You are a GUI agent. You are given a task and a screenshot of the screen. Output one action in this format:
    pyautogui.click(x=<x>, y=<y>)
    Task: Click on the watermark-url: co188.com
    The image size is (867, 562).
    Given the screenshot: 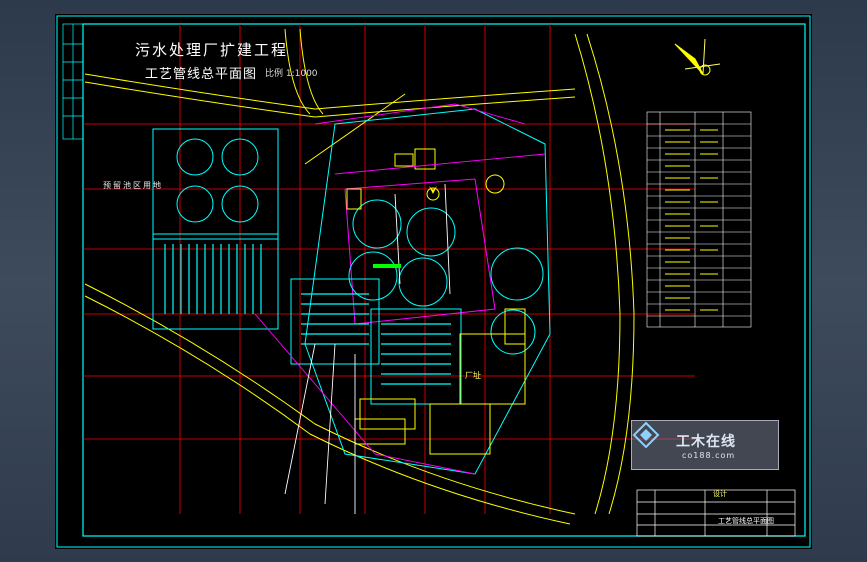 What is the action you would take?
    pyautogui.click(x=709, y=455)
    